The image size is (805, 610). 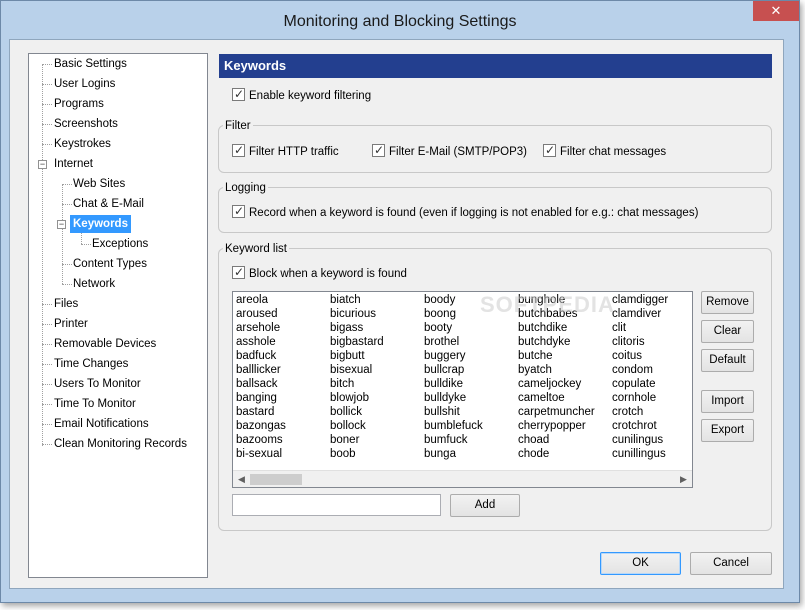 I want to click on export-button: Export, so click(x=727, y=430).